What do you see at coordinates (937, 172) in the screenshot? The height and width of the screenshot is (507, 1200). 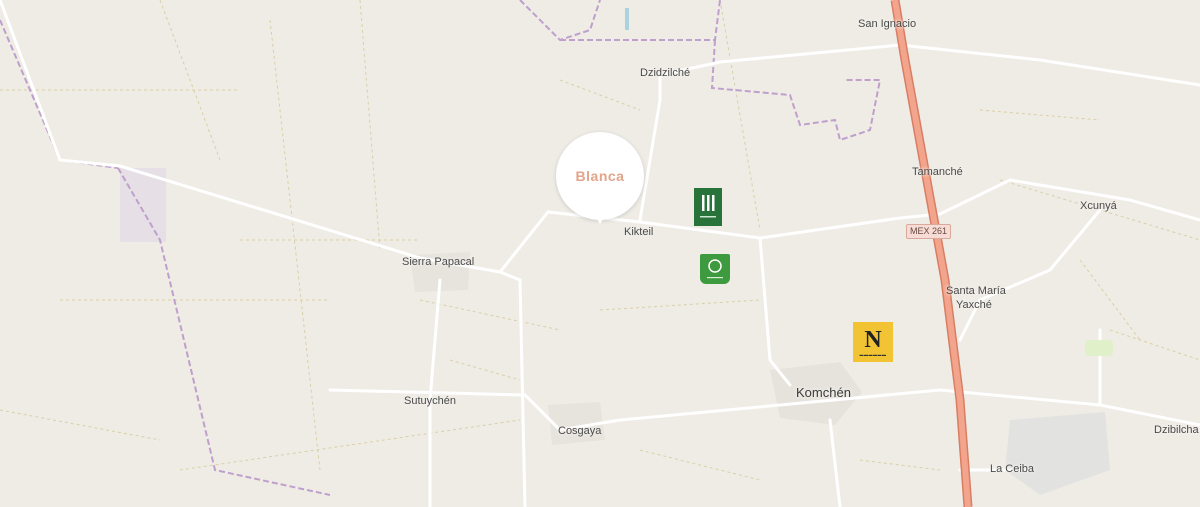 I see `place-label-tamanche: Tamanché` at bounding box center [937, 172].